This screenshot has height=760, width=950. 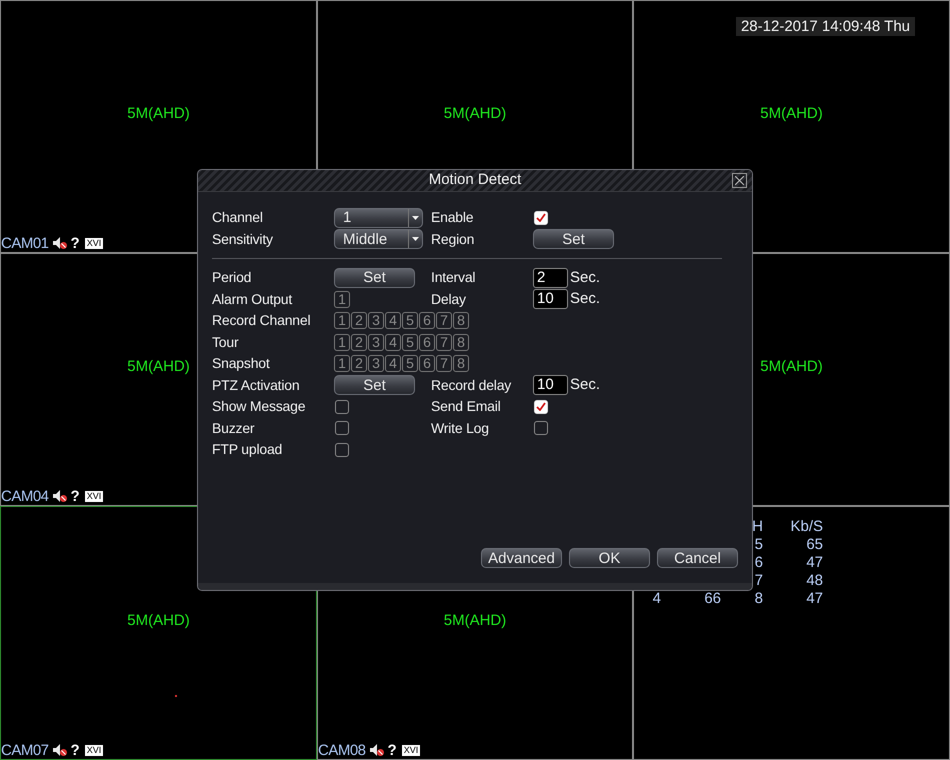 What do you see at coordinates (241, 364) in the screenshot?
I see `field-label: Snapshot` at bounding box center [241, 364].